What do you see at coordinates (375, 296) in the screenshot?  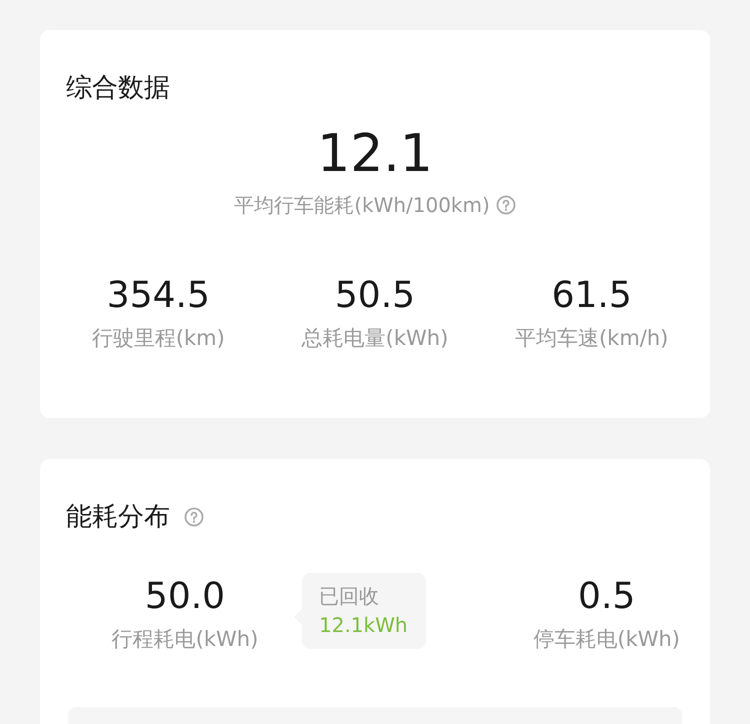 I see `stat-value: 50.5` at bounding box center [375, 296].